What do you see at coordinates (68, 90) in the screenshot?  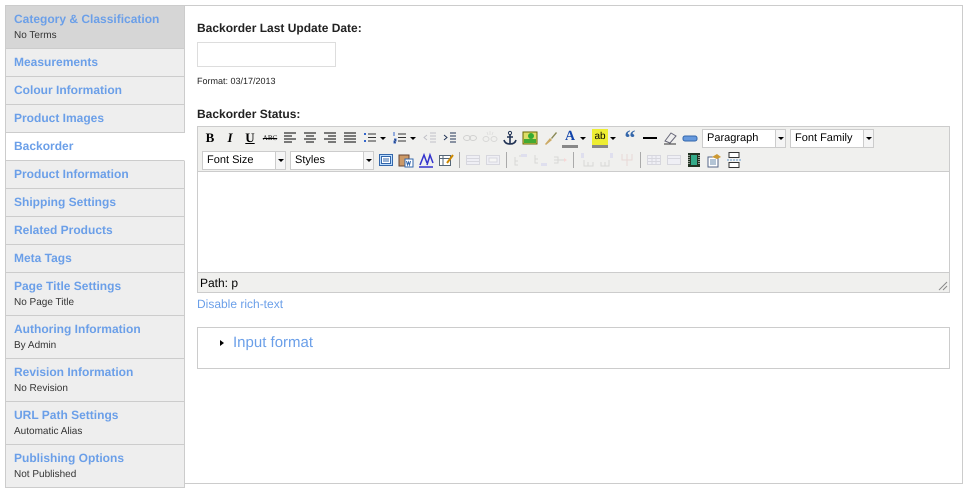 I see `tab-title: Colour Information` at bounding box center [68, 90].